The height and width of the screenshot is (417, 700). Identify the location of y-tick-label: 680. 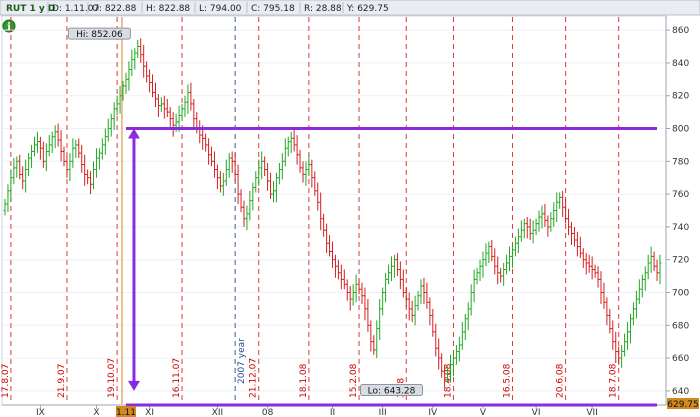
(680, 326).